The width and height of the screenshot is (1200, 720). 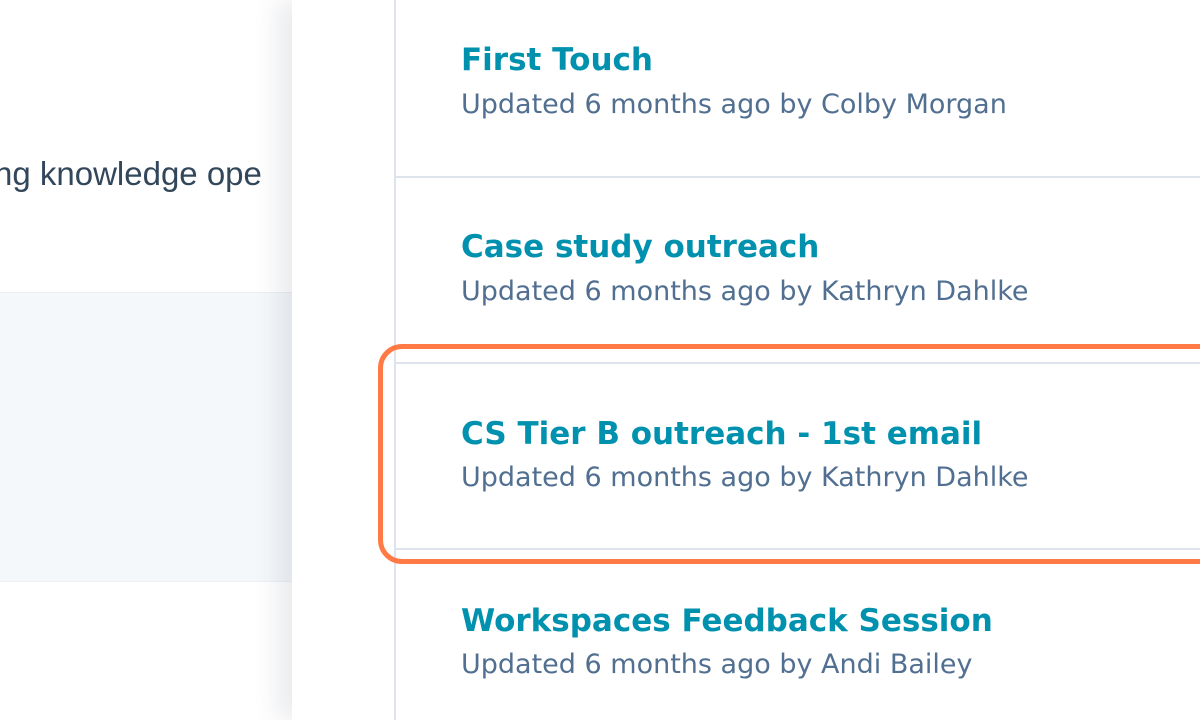 I want to click on background-card: ng knowledge ope, so click(x=150, y=146).